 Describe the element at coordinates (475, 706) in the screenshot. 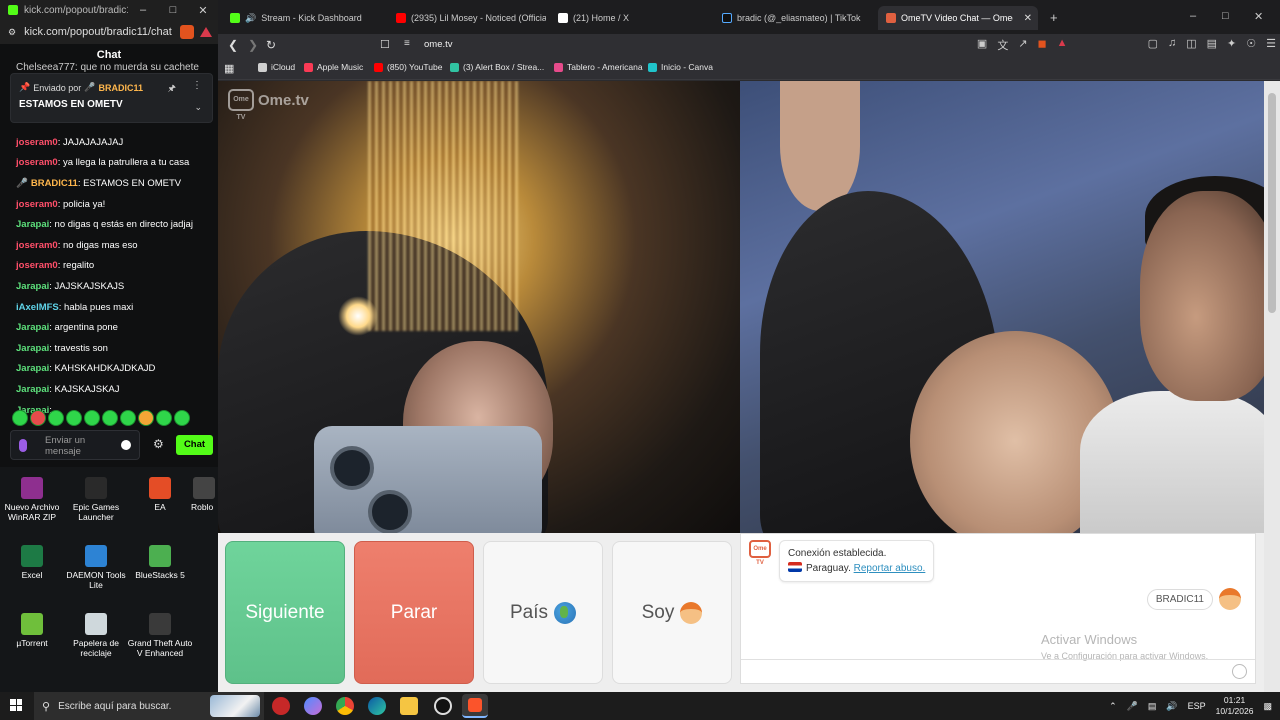

I see `brave-taskbar-icon` at that location.